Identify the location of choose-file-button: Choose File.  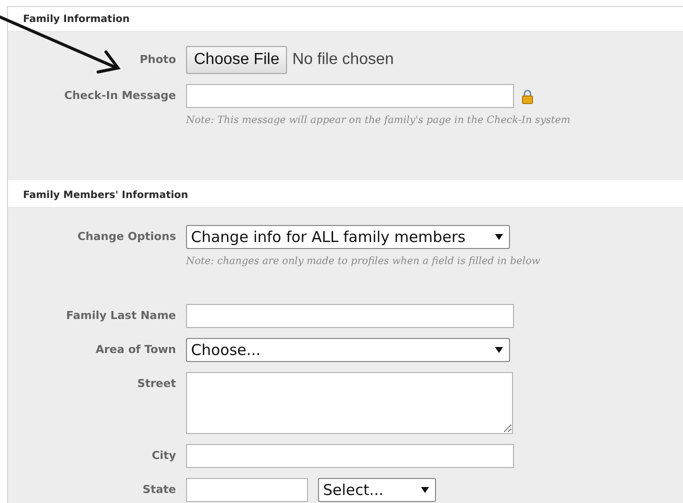
(237, 60).